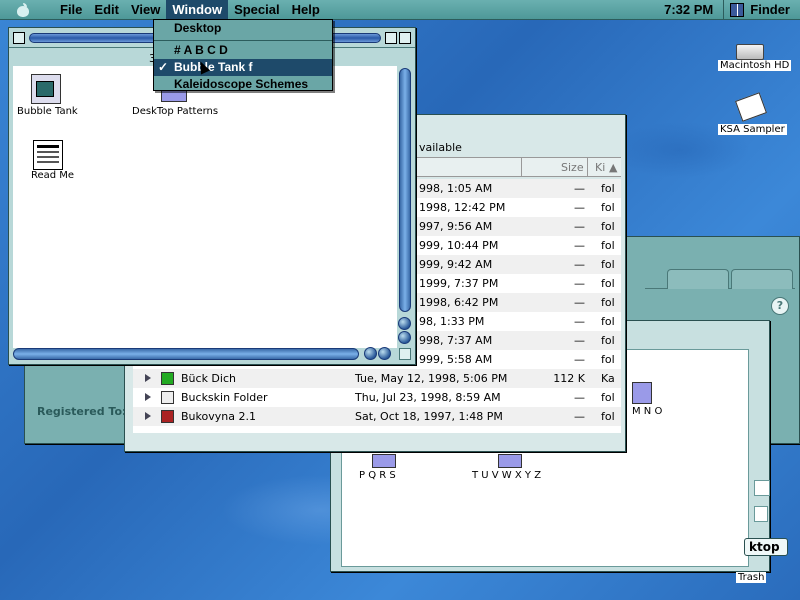  What do you see at coordinates (647, 411) in the screenshot?
I see `folder-label: M N O` at bounding box center [647, 411].